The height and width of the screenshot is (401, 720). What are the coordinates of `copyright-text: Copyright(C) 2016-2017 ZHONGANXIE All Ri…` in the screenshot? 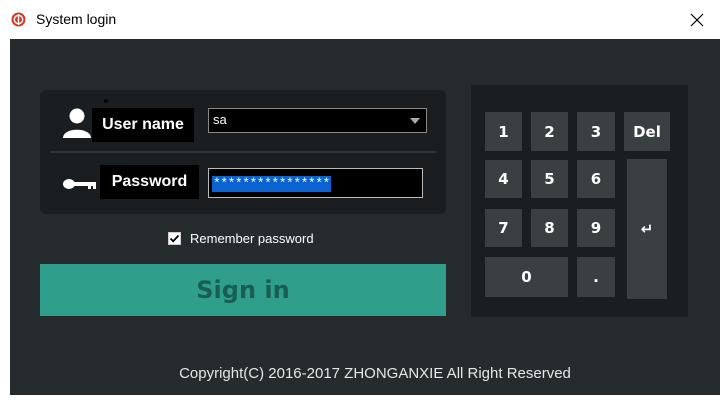 It's located at (375, 373).